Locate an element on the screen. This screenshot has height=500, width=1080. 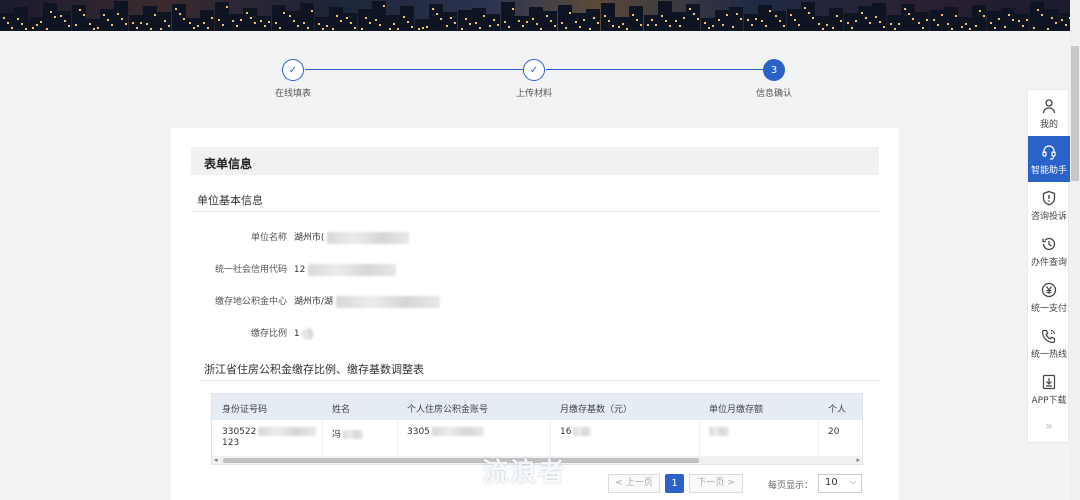
history-icon is located at coordinates (1049, 244).